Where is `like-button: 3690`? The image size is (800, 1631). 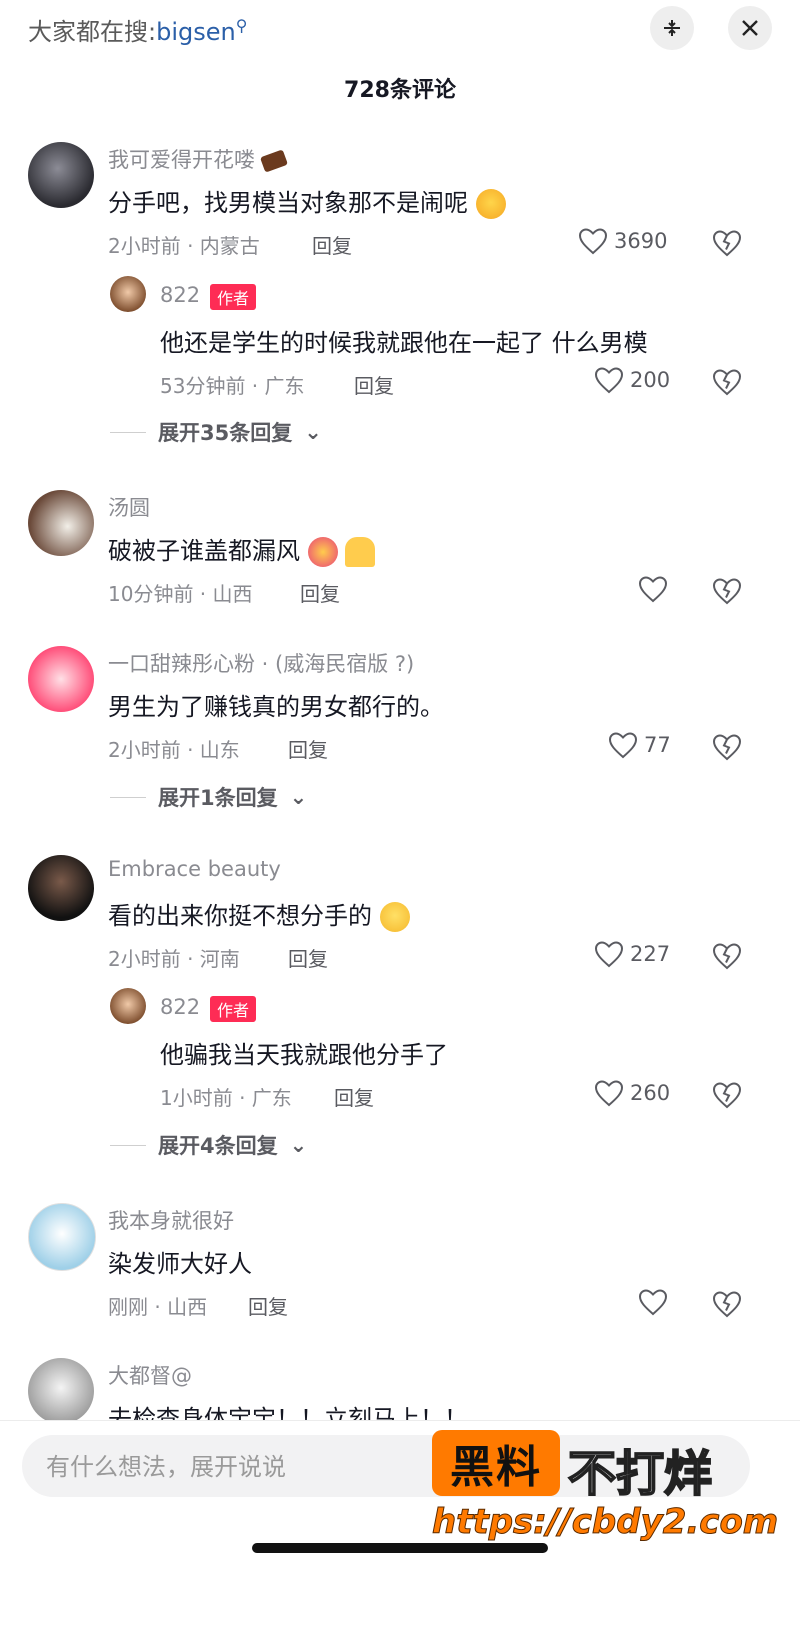 like-button: 3690 is located at coordinates (622, 241).